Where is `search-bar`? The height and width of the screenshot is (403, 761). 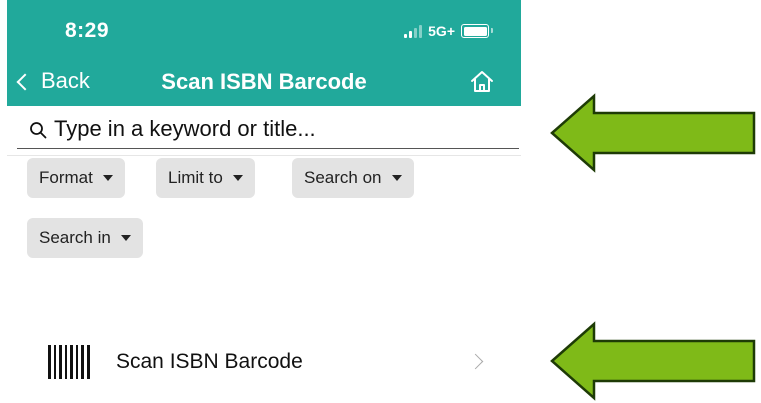
search-bar is located at coordinates (268, 127).